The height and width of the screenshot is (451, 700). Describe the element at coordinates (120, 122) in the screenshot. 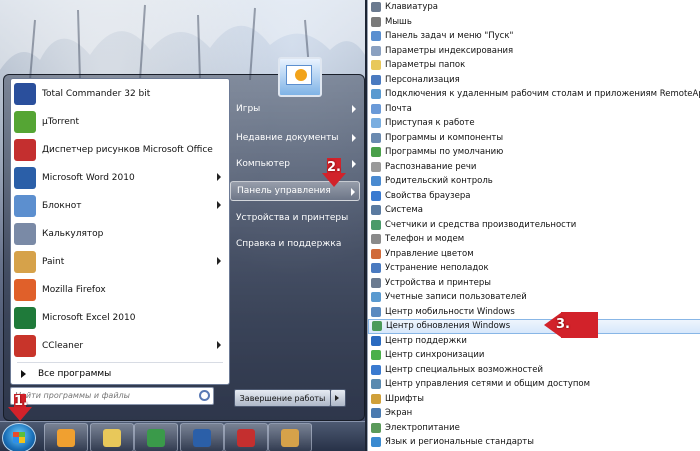

I see `program-item: µTorrent` at that location.